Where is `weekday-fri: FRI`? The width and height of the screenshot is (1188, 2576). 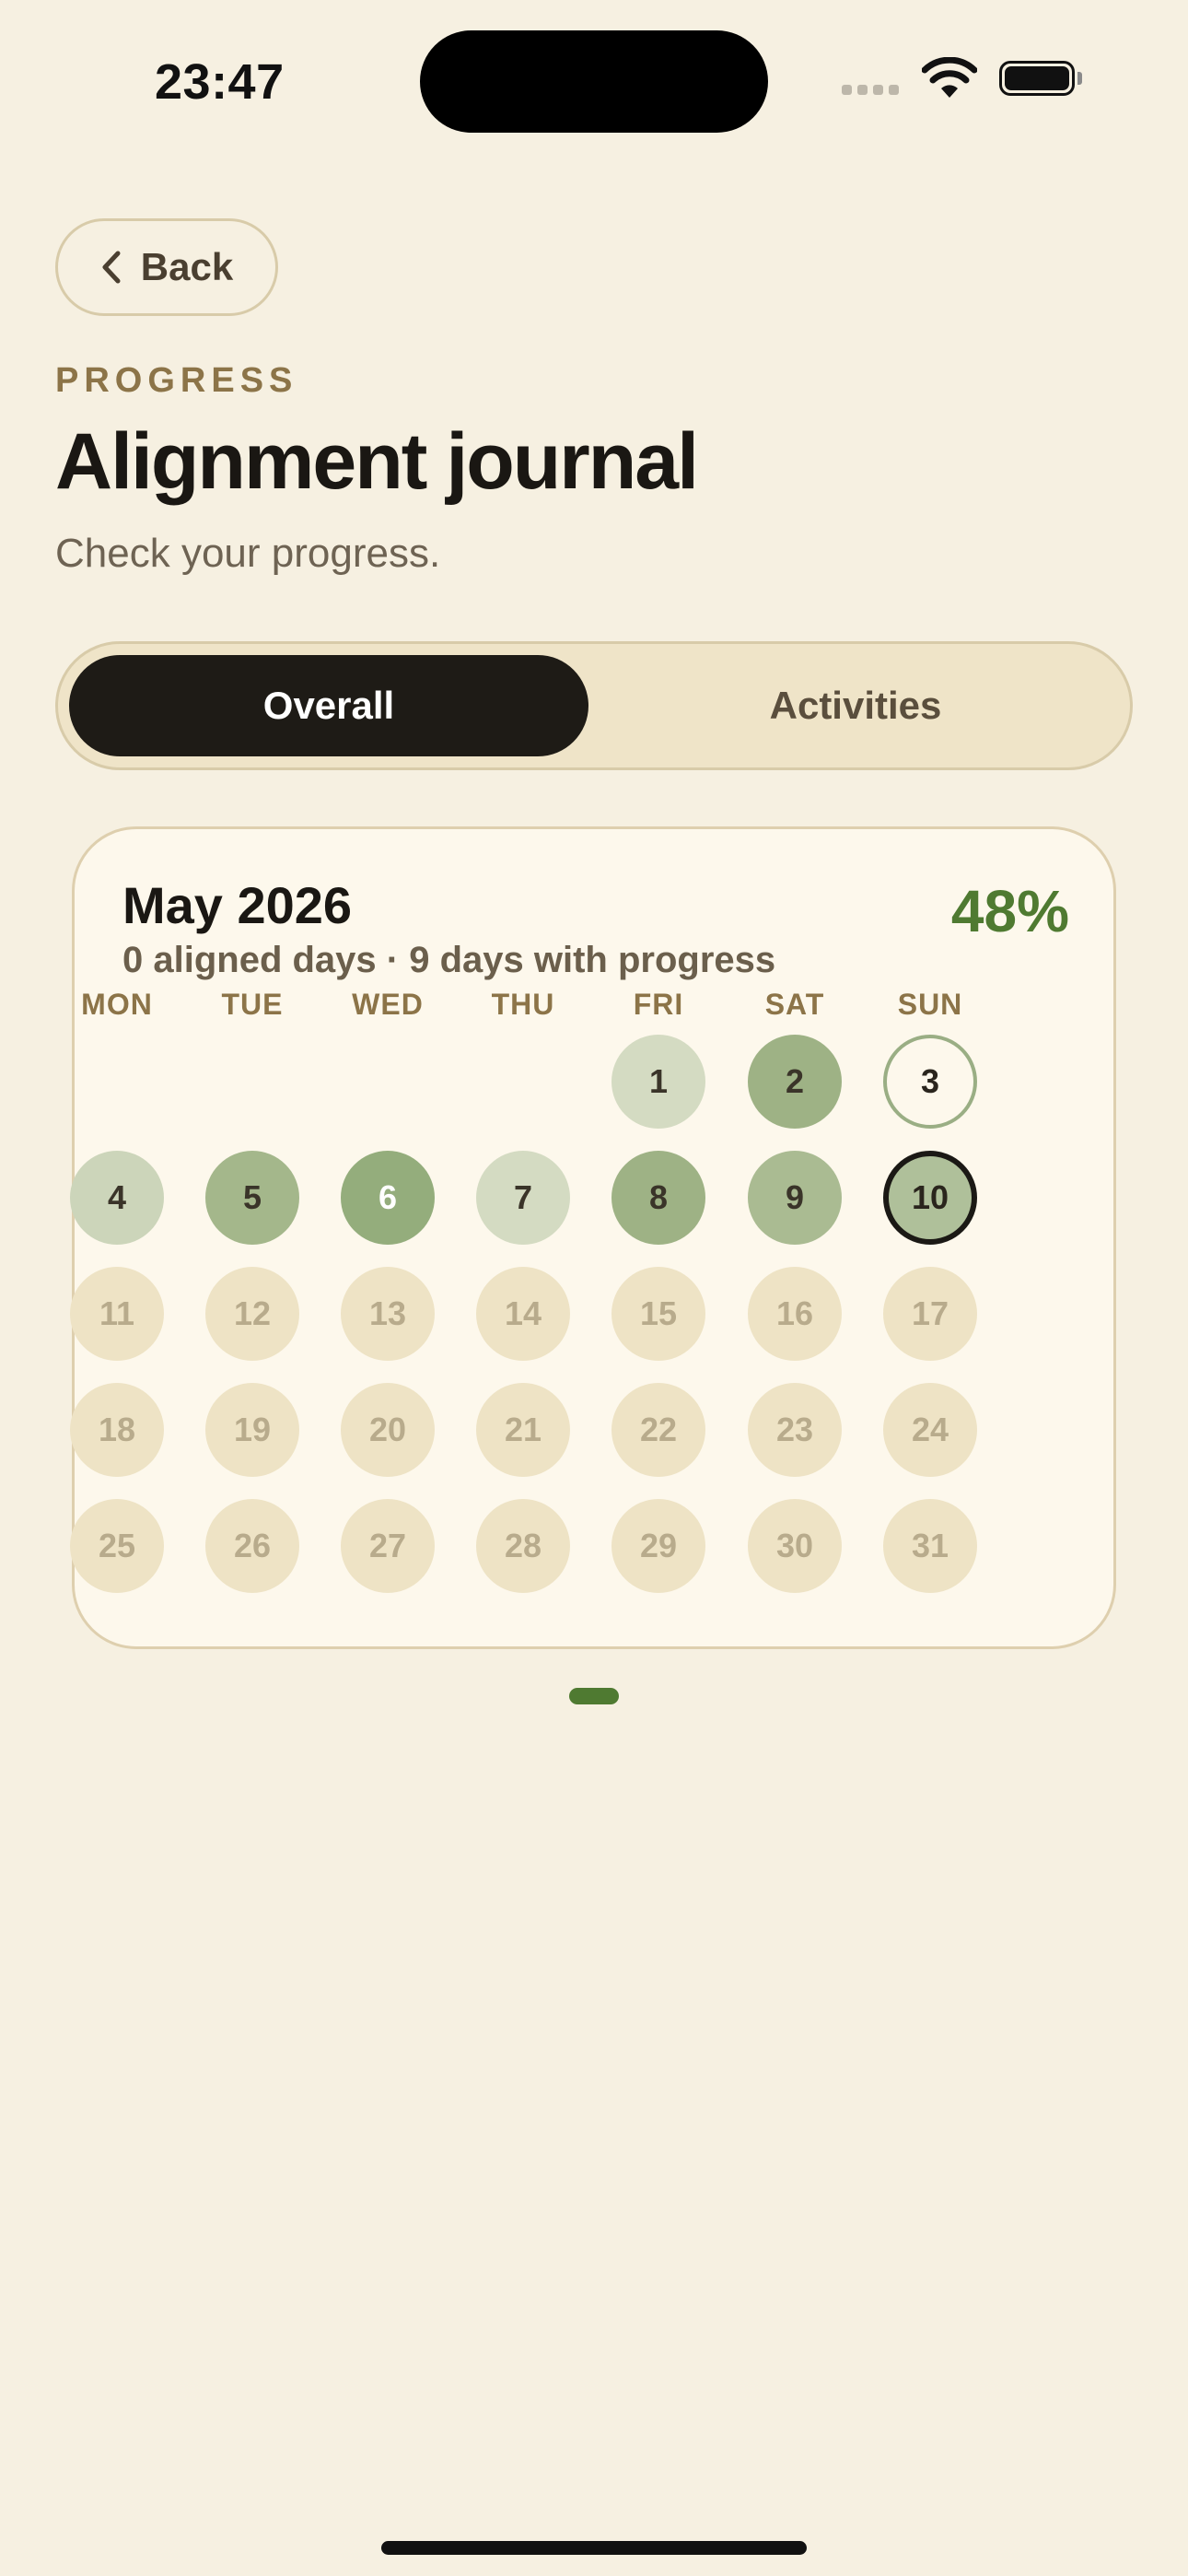
weekday-fri: FRI is located at coordinates (658, 1004).